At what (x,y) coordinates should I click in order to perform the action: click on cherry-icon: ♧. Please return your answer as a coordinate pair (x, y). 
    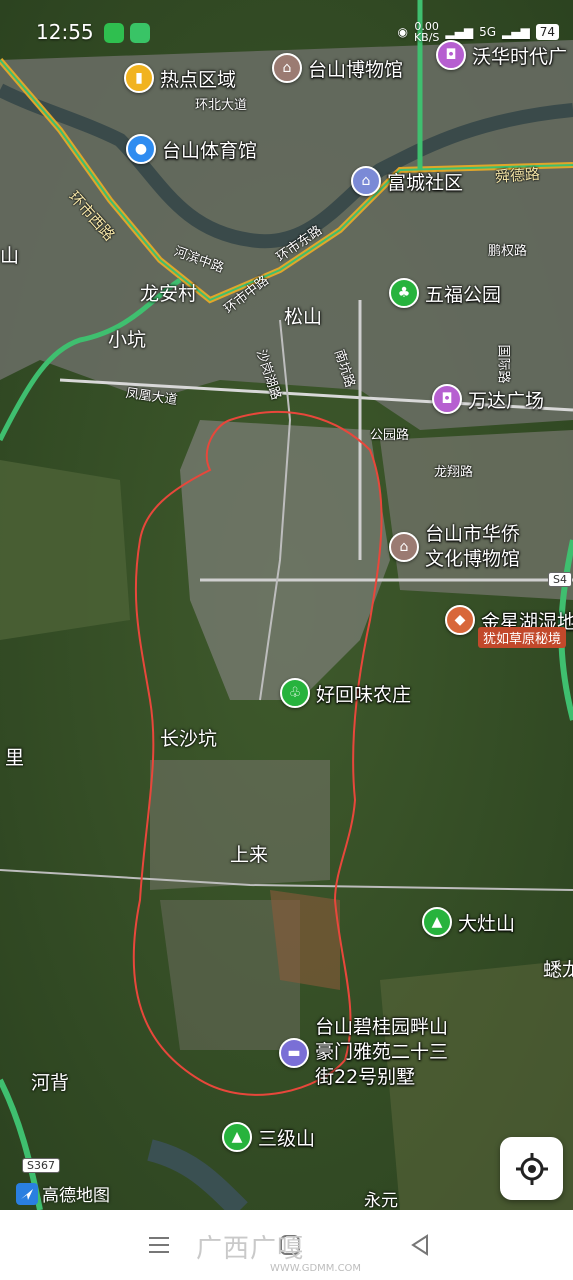
    Looking at the image, I should click on (295, 693).